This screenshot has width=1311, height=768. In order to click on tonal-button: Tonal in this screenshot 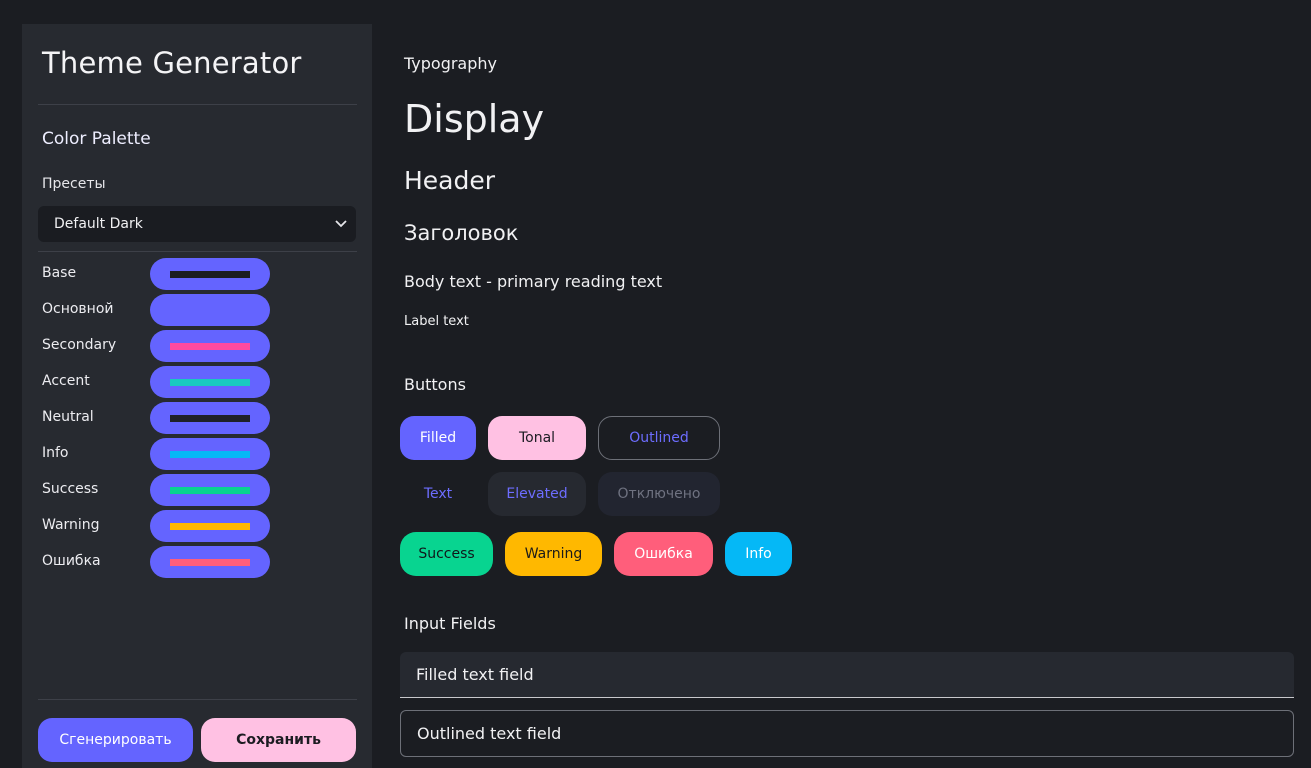, I will do `click(537, 438)`.